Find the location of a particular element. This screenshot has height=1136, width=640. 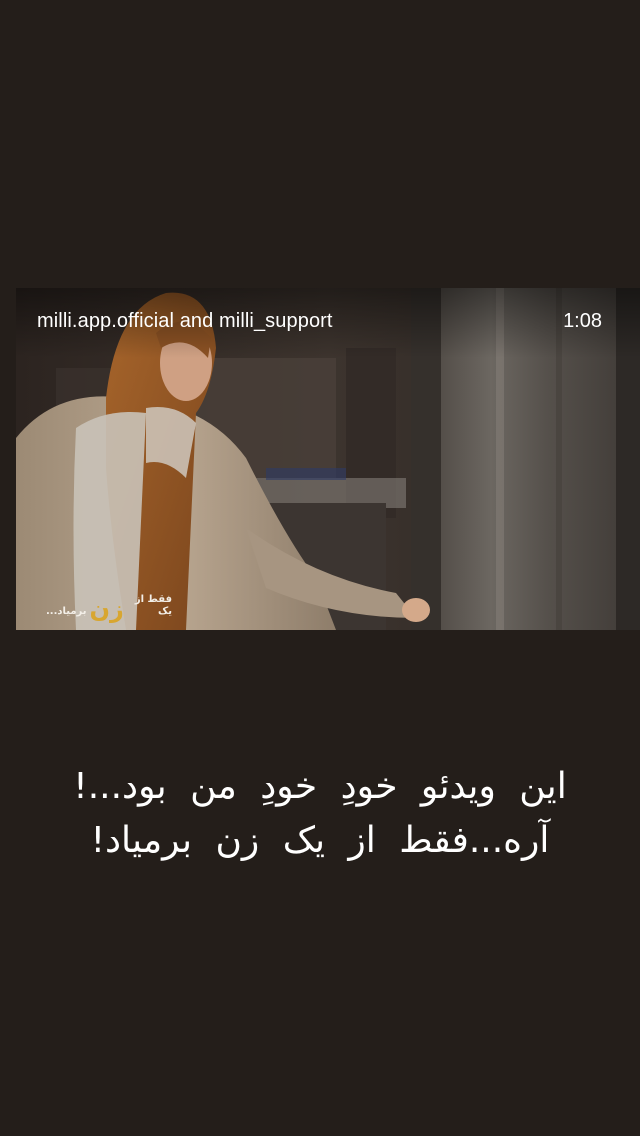

caption-line-2: آره...فقط از یک زن برمیاد! is located at coordinates (320, 840).